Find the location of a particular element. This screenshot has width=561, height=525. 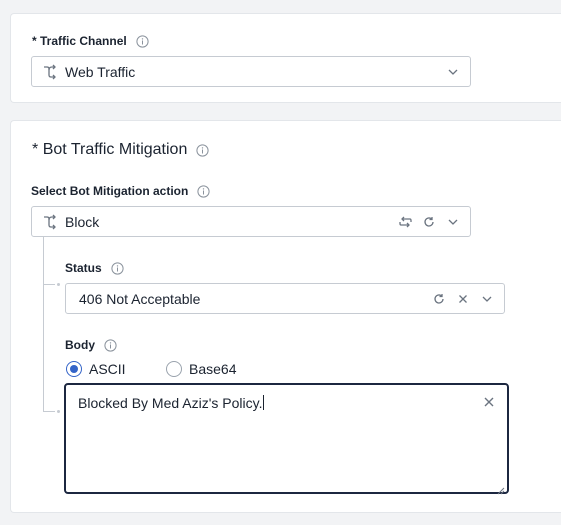

bot-traffic-mitigation-title: * Bot Traffic Mitigation is located at coordinates (120, 150).